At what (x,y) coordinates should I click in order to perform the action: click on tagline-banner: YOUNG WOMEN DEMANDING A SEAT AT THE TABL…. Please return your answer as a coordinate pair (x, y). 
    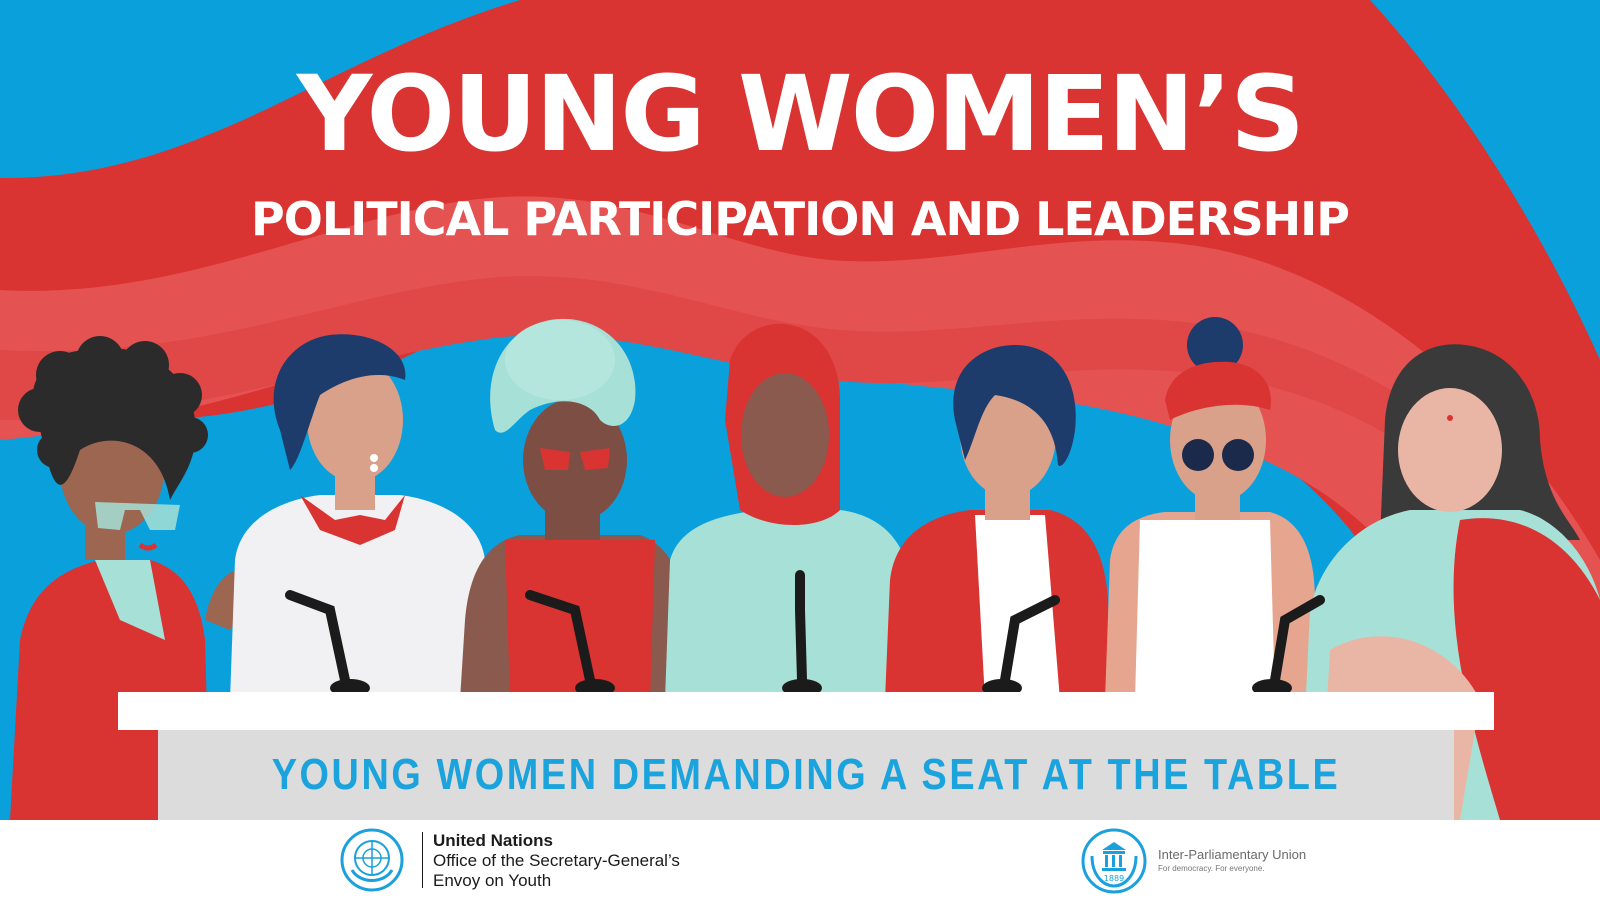
    Looking at the image, I should click on (806, 775).